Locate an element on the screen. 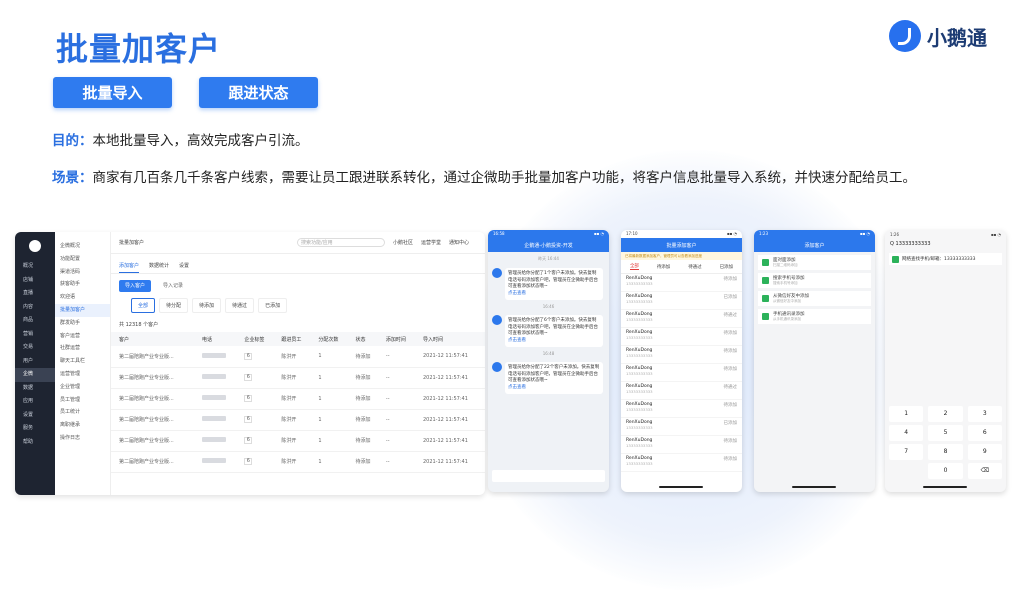 Image resolution: width=1024 pixels, height=590 pixels. chat-header: 企鹅通-小鹅投资-开发 is located at coordinates (548, 245).